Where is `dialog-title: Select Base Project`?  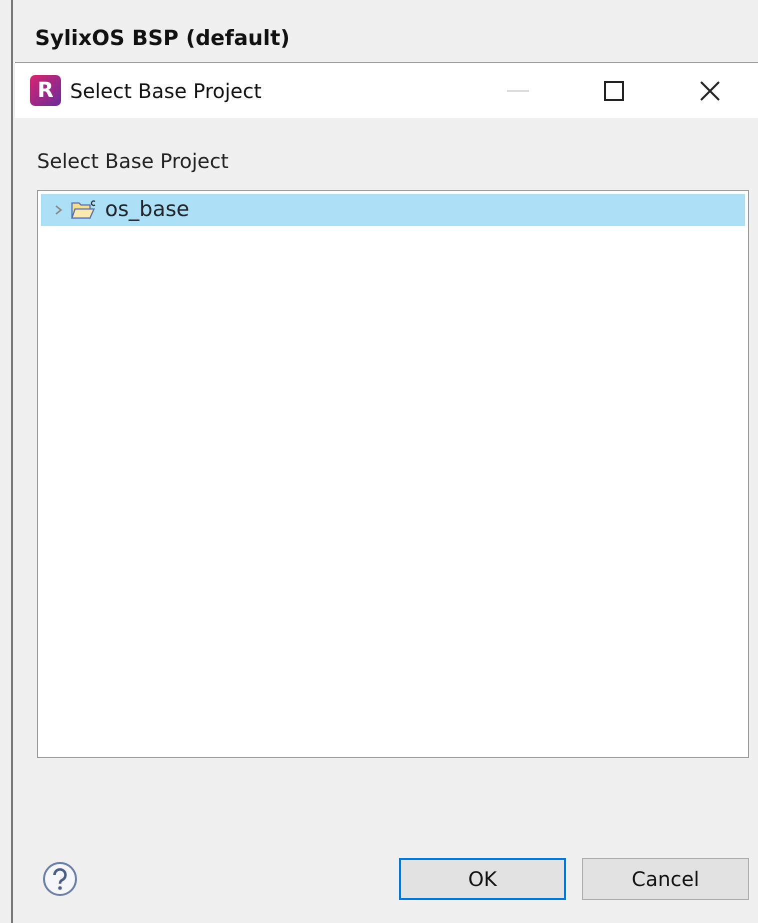
dialog-title: Select Base Project is located at coordinates (166, 91).